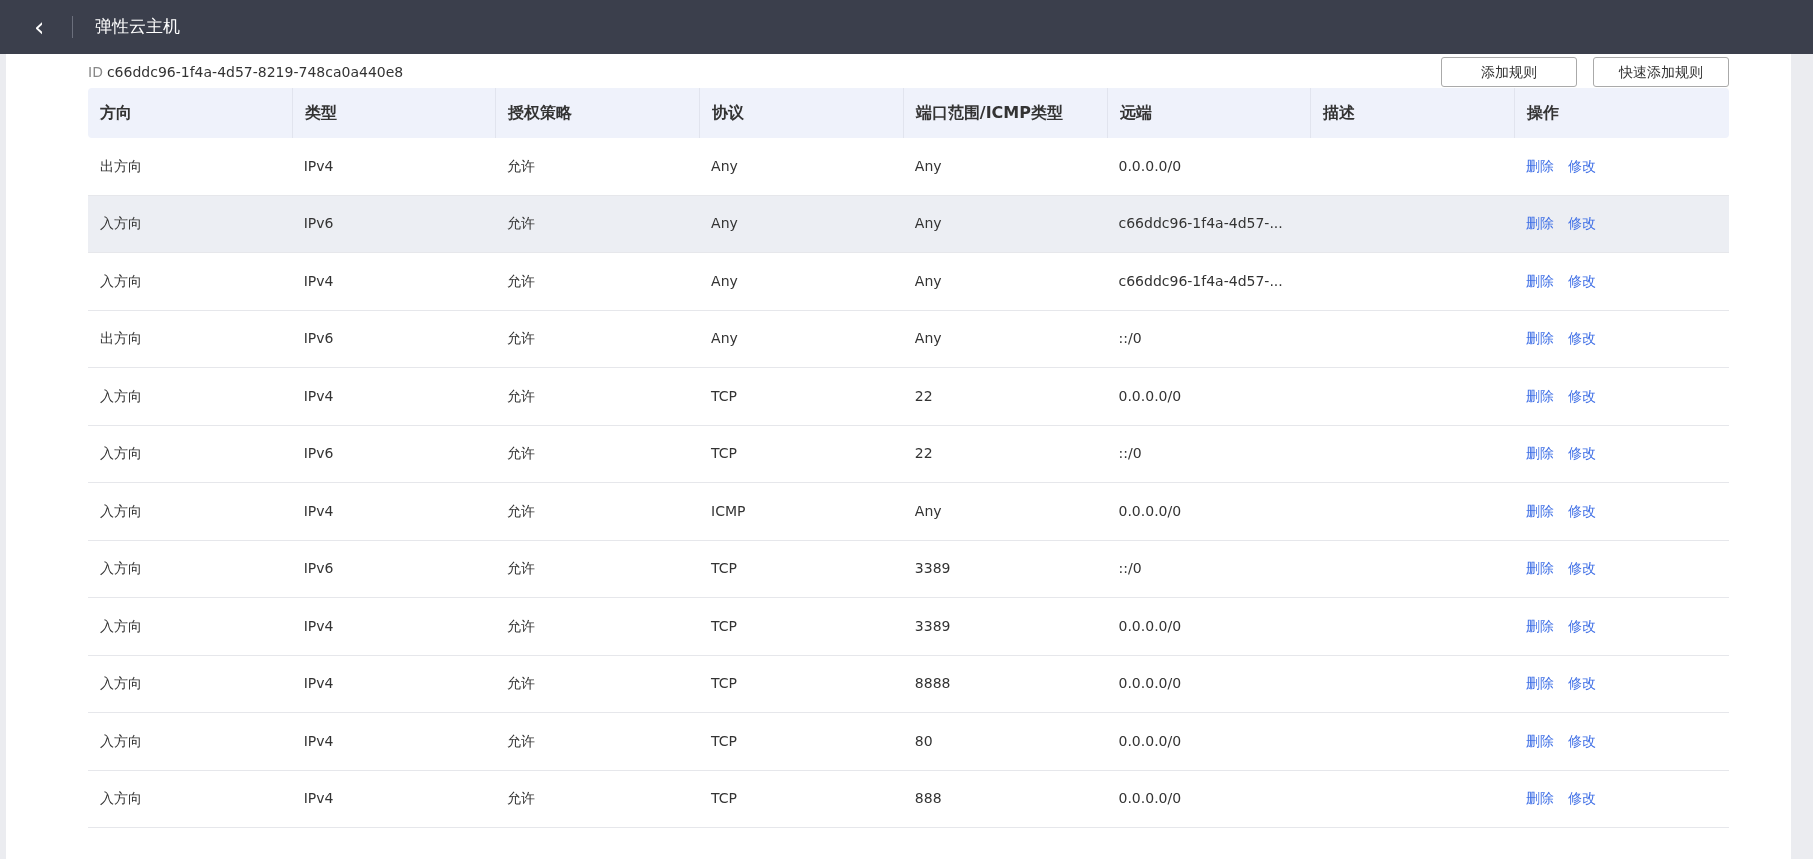 The height and width of the screenshot is (859, 1813). I want to click on table-cell: 22, so click(1004, 397).